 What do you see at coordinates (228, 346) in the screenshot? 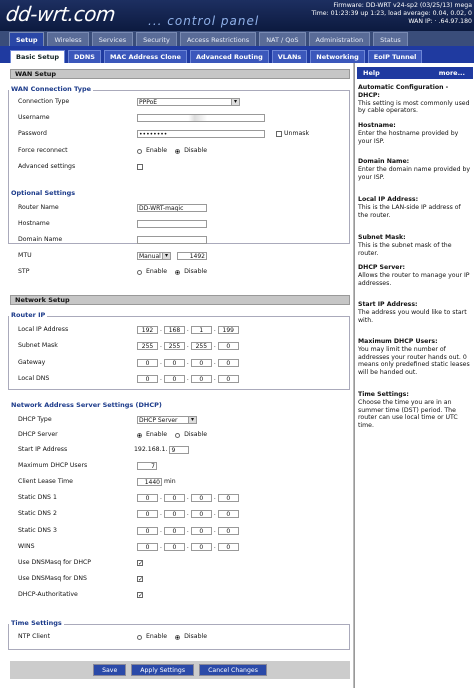
I see `subnet-octet: 0` at bounding box center [228, 346].